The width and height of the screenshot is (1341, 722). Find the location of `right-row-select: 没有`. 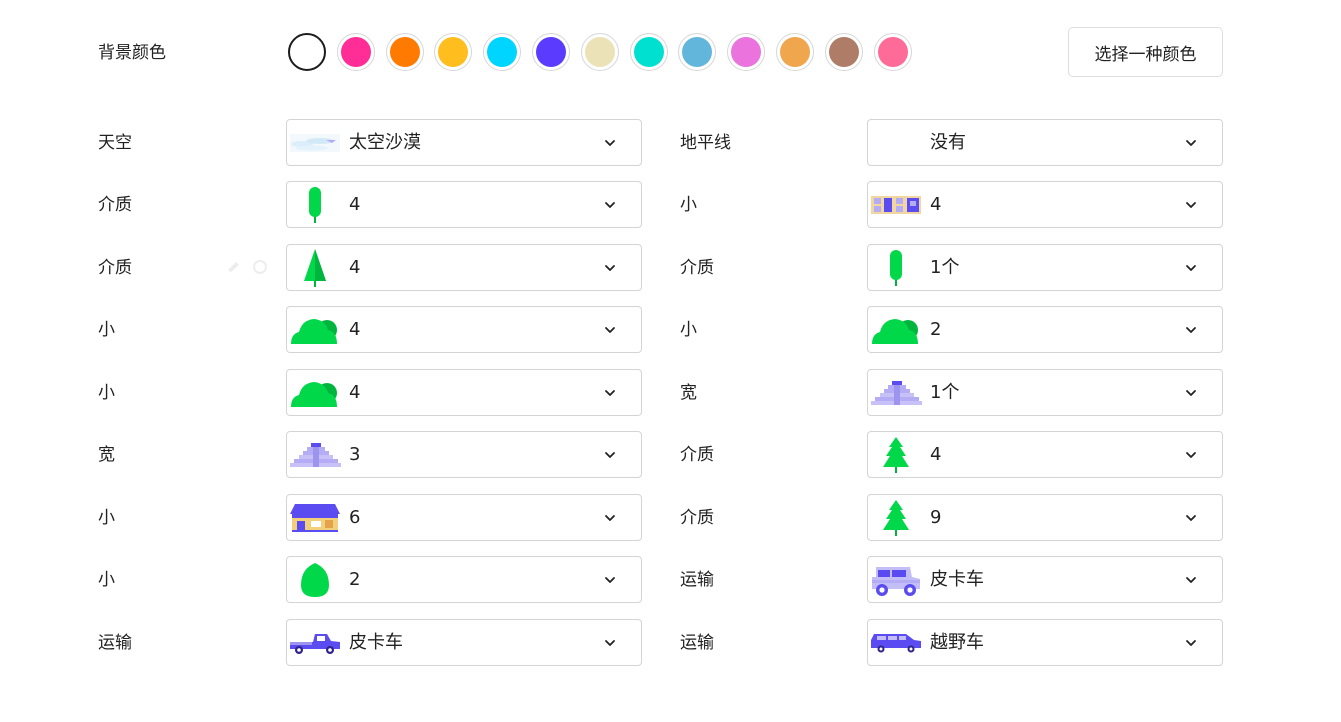

right-row-select: 没有 is located at coordinates (1045, 142).